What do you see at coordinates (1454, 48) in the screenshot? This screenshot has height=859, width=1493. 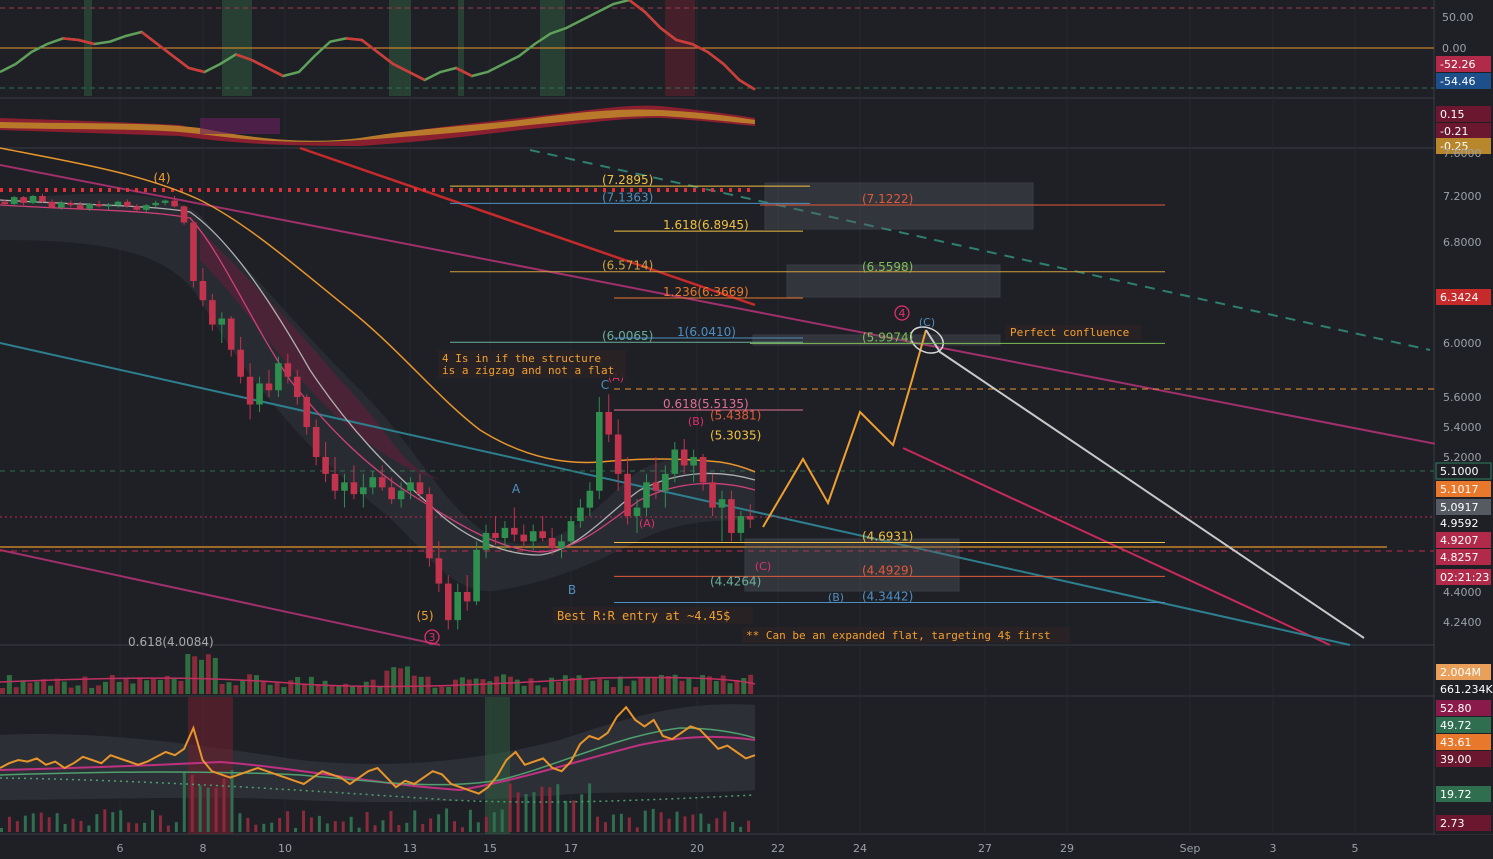 I see `osc1-axis-tick: 0.00` at bounding box center [1454, 48].